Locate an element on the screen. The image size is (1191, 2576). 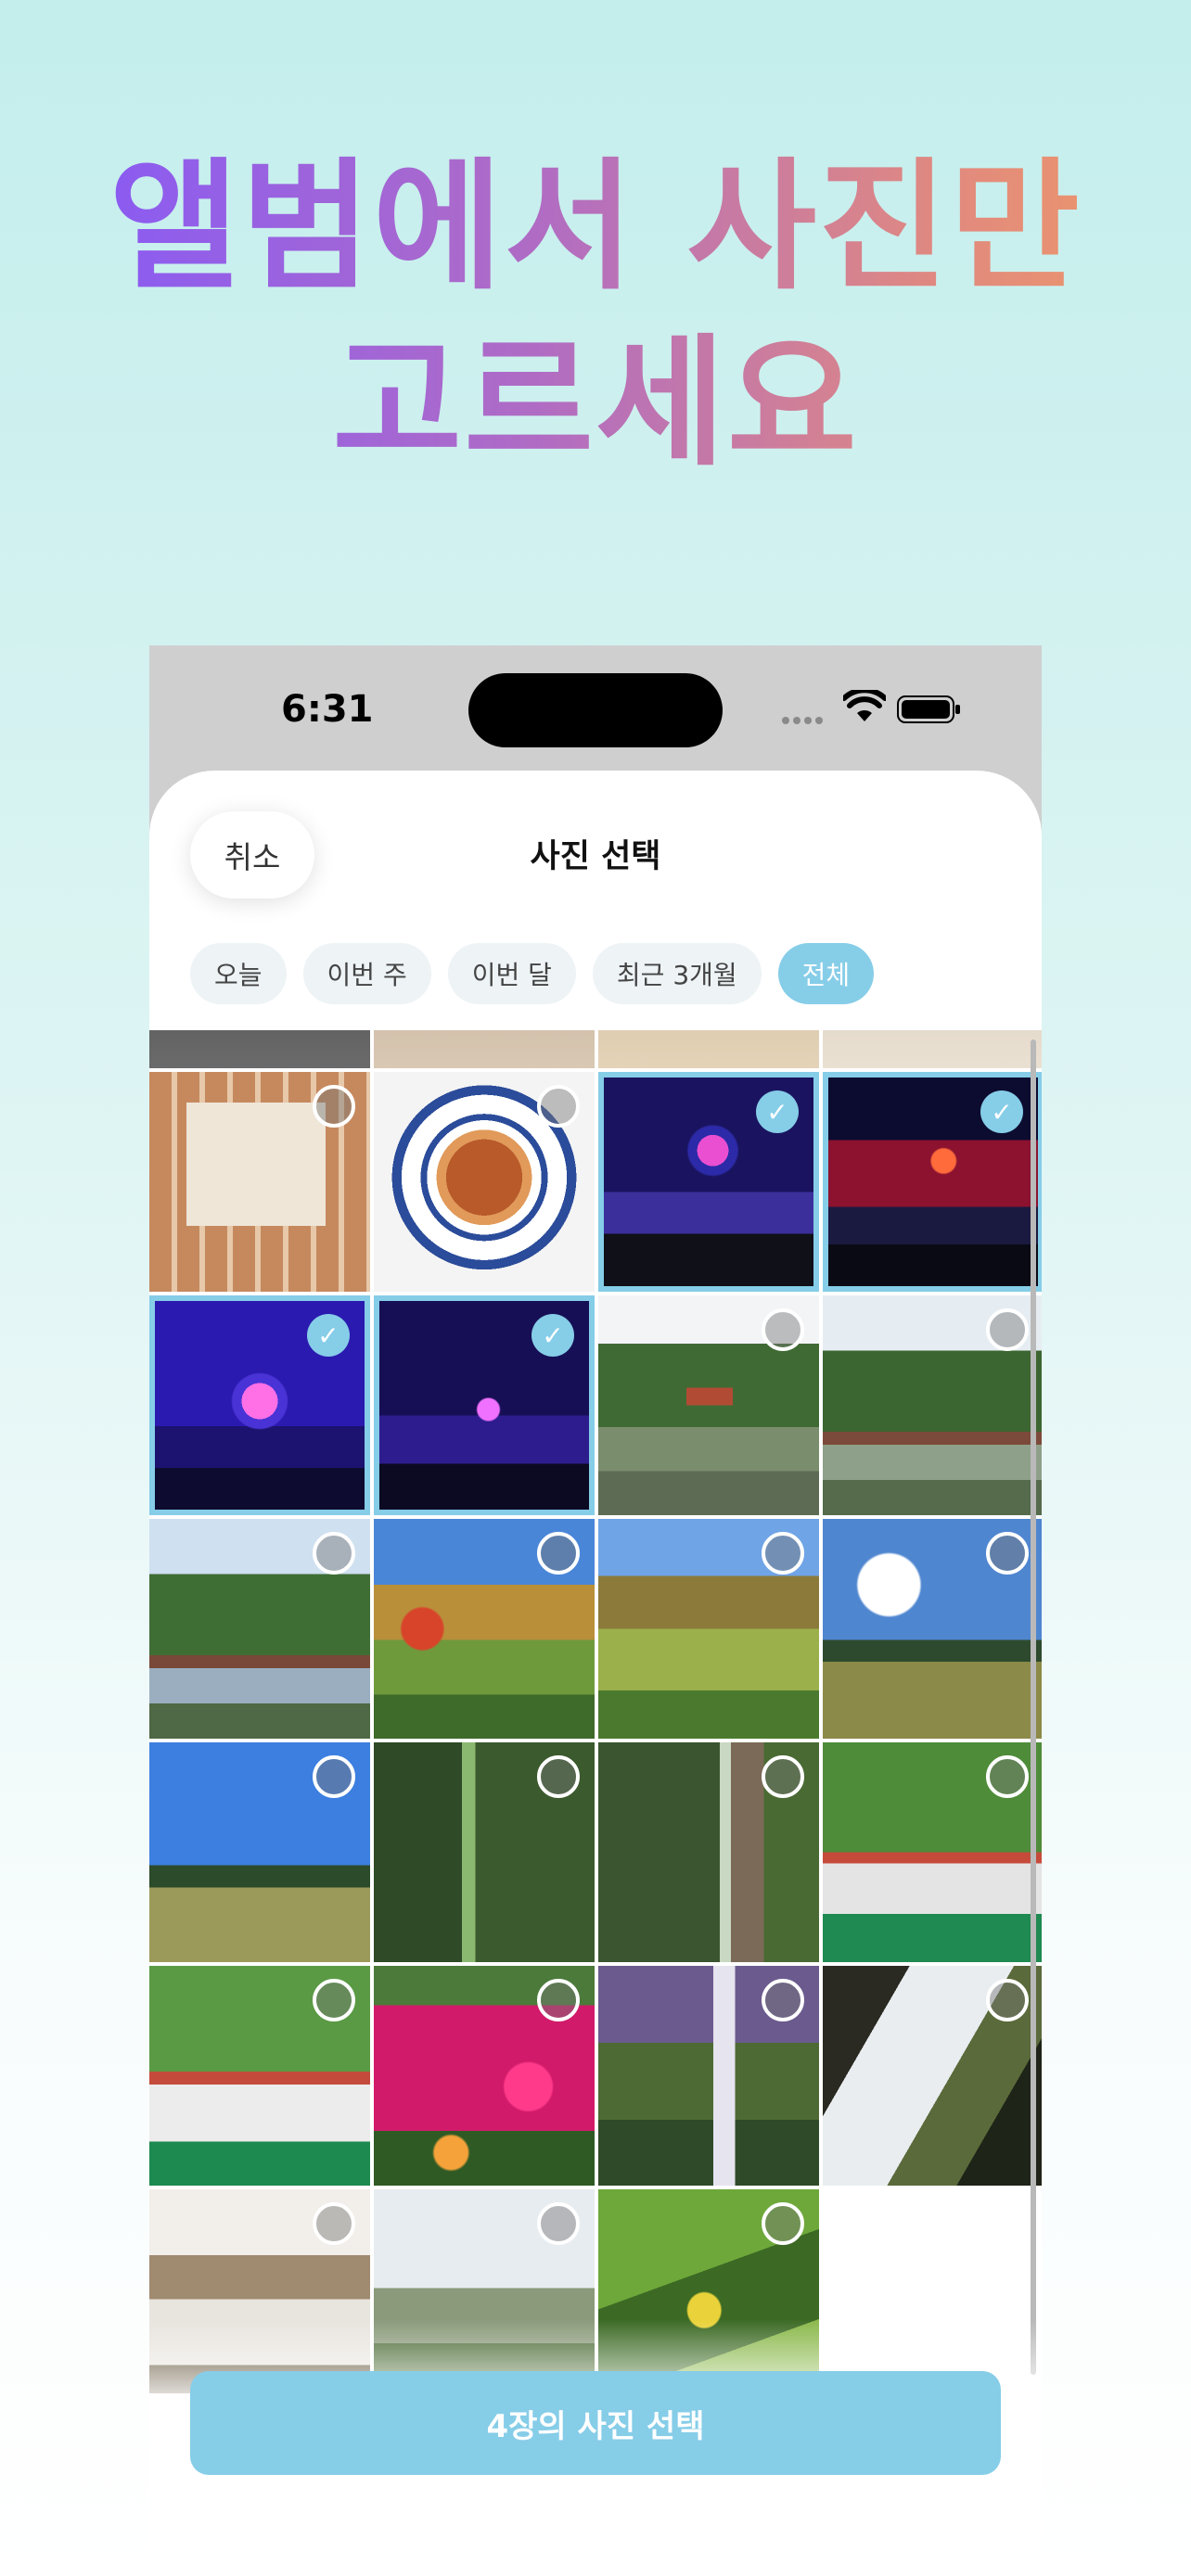
status-bar: 6:31 is located at coordinates (595, 708).